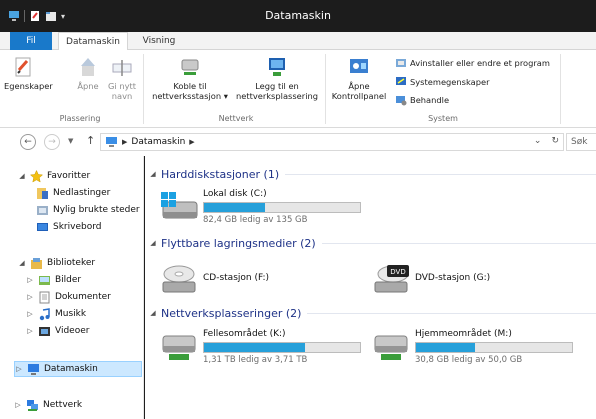  Describe the element at coordinates (90, 140) in the screenshot. I see `up-button: ↑` at that location.